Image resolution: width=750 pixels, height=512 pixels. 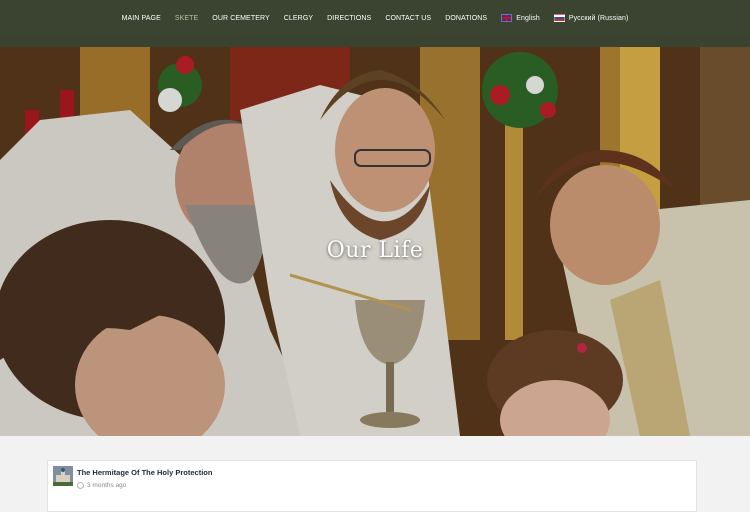 I want to click on nav-item-our-cemetery: OUR CEMETERY, so click(x=240, y=18).